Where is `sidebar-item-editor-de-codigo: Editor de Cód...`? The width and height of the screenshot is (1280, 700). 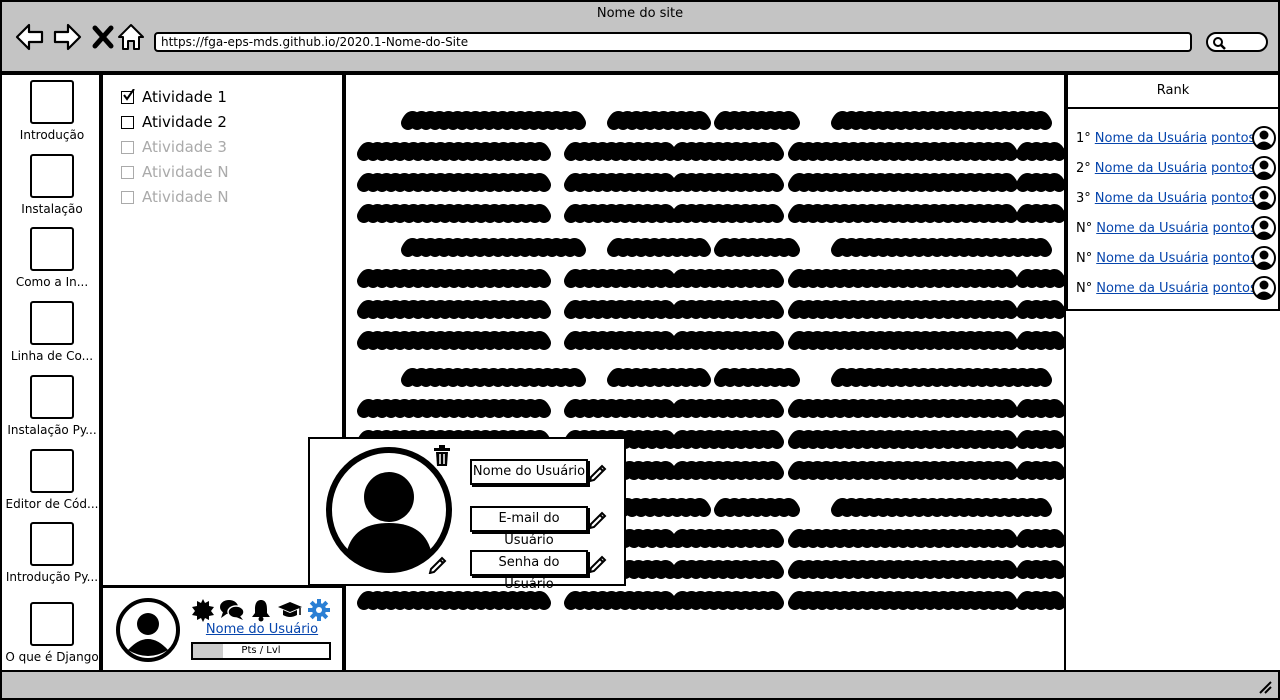 sidebar-item-editor-de-codigo: Editor de Cód... is located at coordinates (52, 480).